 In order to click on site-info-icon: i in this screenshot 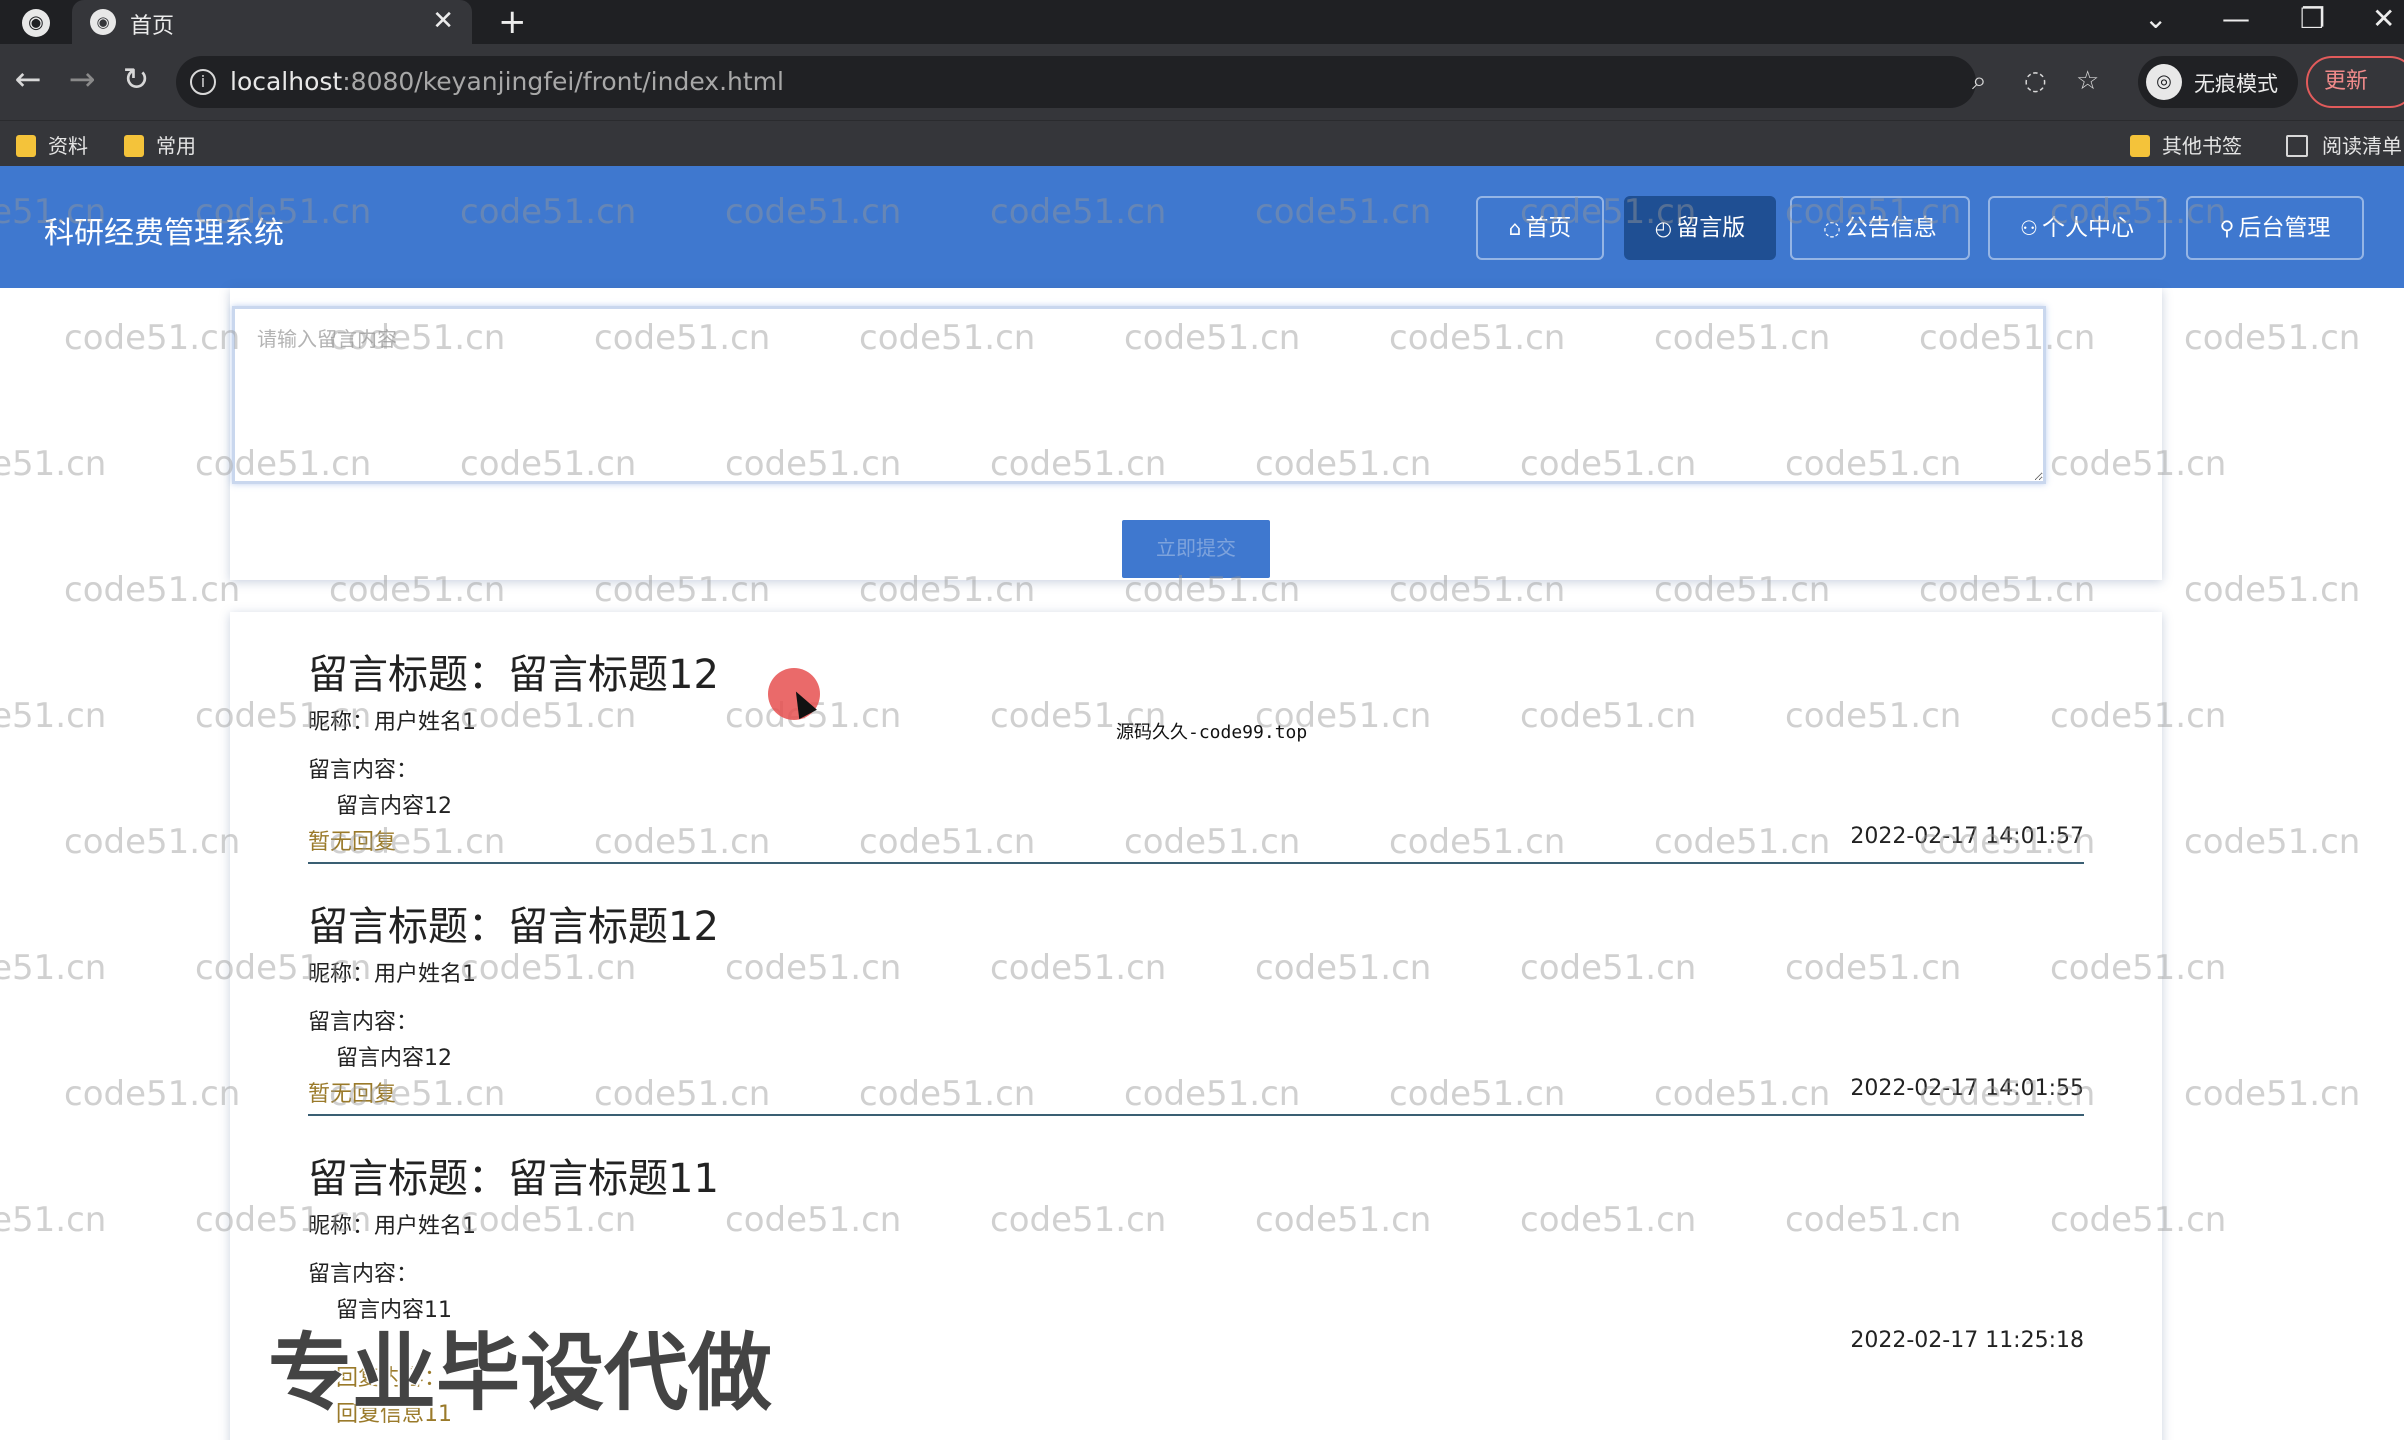, I will do `click(203, 82)`.